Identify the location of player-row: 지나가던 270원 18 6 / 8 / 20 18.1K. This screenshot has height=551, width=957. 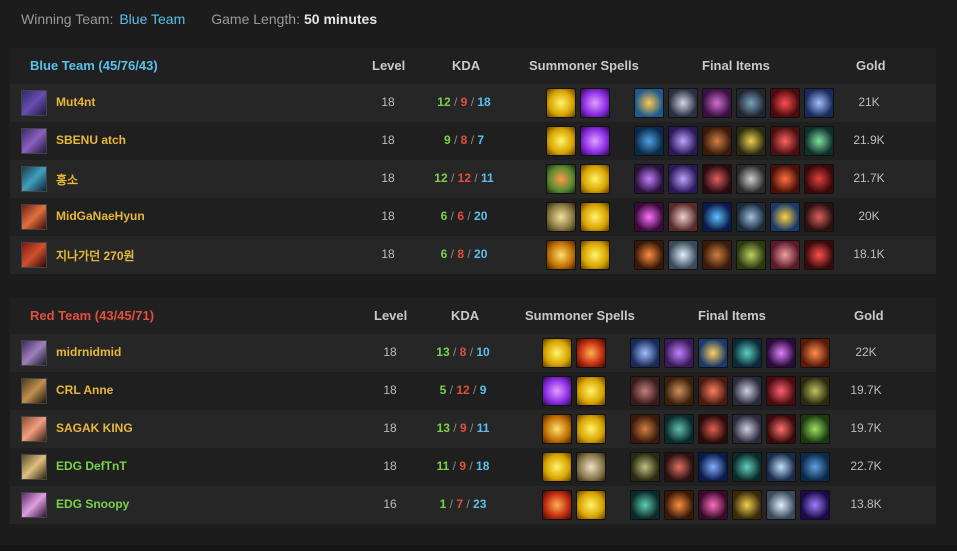
(473, 255).